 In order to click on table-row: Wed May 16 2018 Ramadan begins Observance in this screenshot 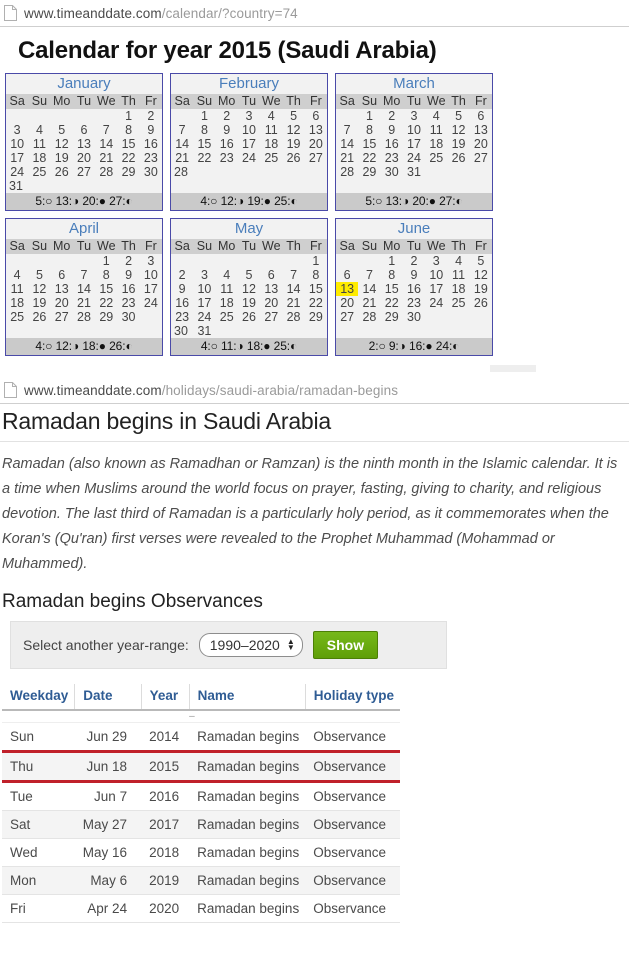, I will do `click(201, 852)`.